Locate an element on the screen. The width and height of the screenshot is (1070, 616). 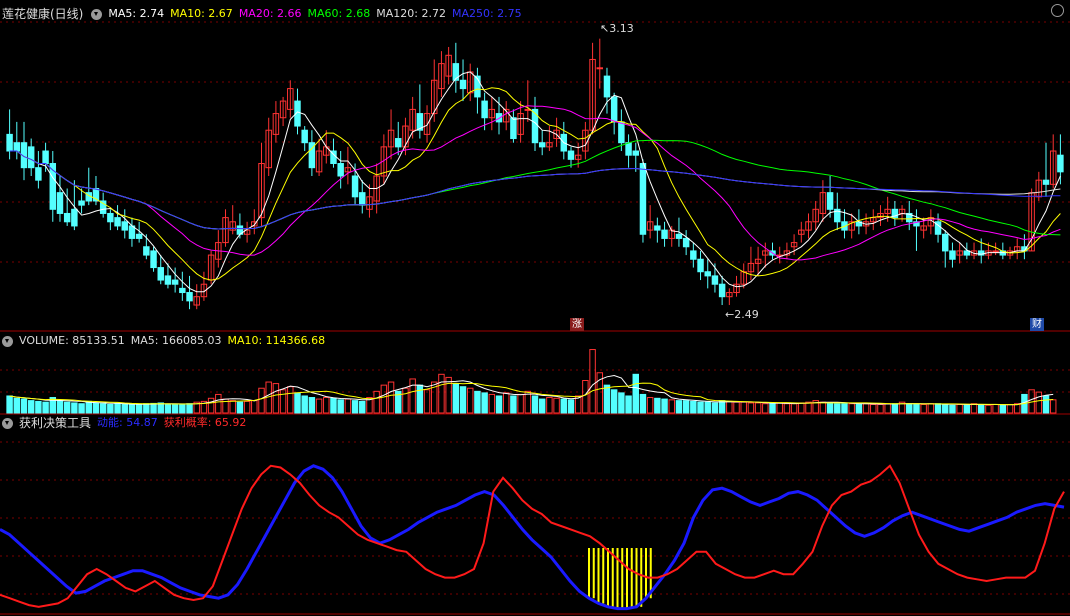
profit-prob-value: 获利概率: 65.92 is located at coordinates (205, 422).